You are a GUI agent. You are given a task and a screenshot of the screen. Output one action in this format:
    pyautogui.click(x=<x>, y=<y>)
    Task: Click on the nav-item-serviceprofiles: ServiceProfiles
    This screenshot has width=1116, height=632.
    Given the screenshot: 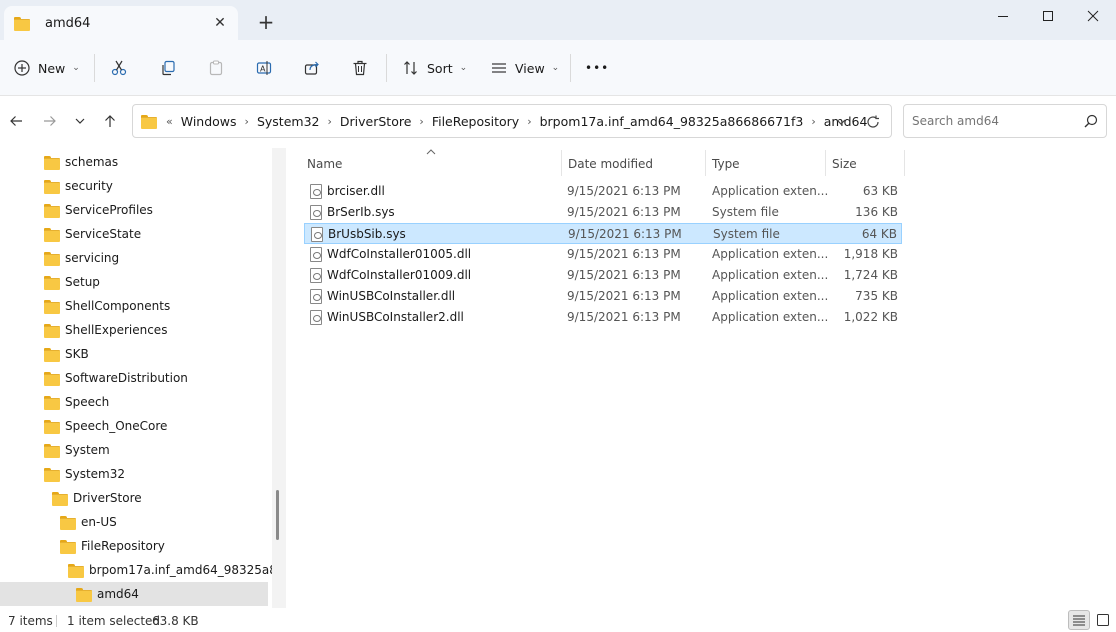 What is the action you would take?
    pyautogui.click(x=98, y=210)
    